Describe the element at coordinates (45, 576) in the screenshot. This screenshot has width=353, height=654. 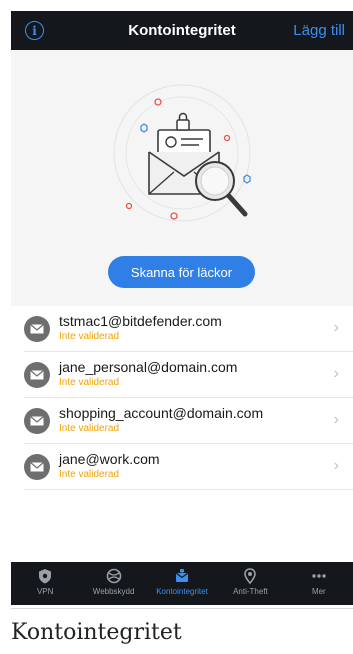
I see `vpn-shield-icon` at that location.